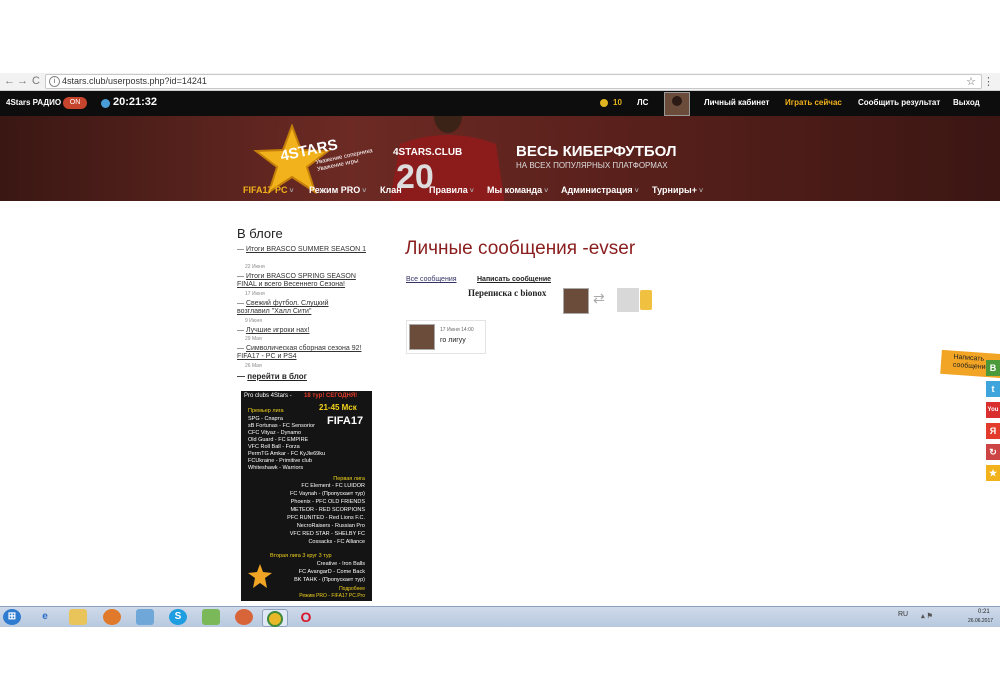 The image size is (1000, 700). I want to click on app-icon, so click(211, 617).